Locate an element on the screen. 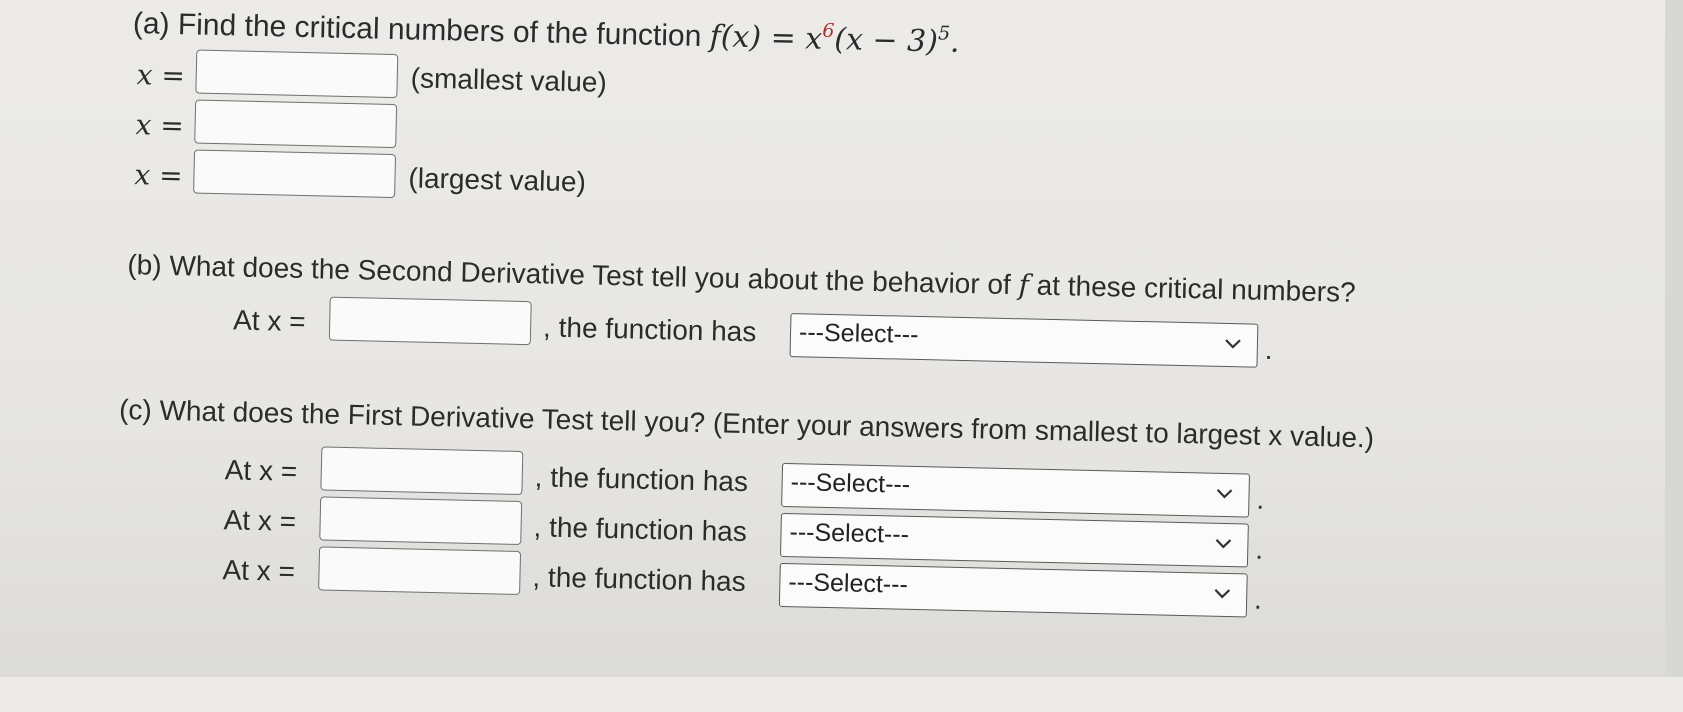  c-row1-input is located at coordinates (422, 471).